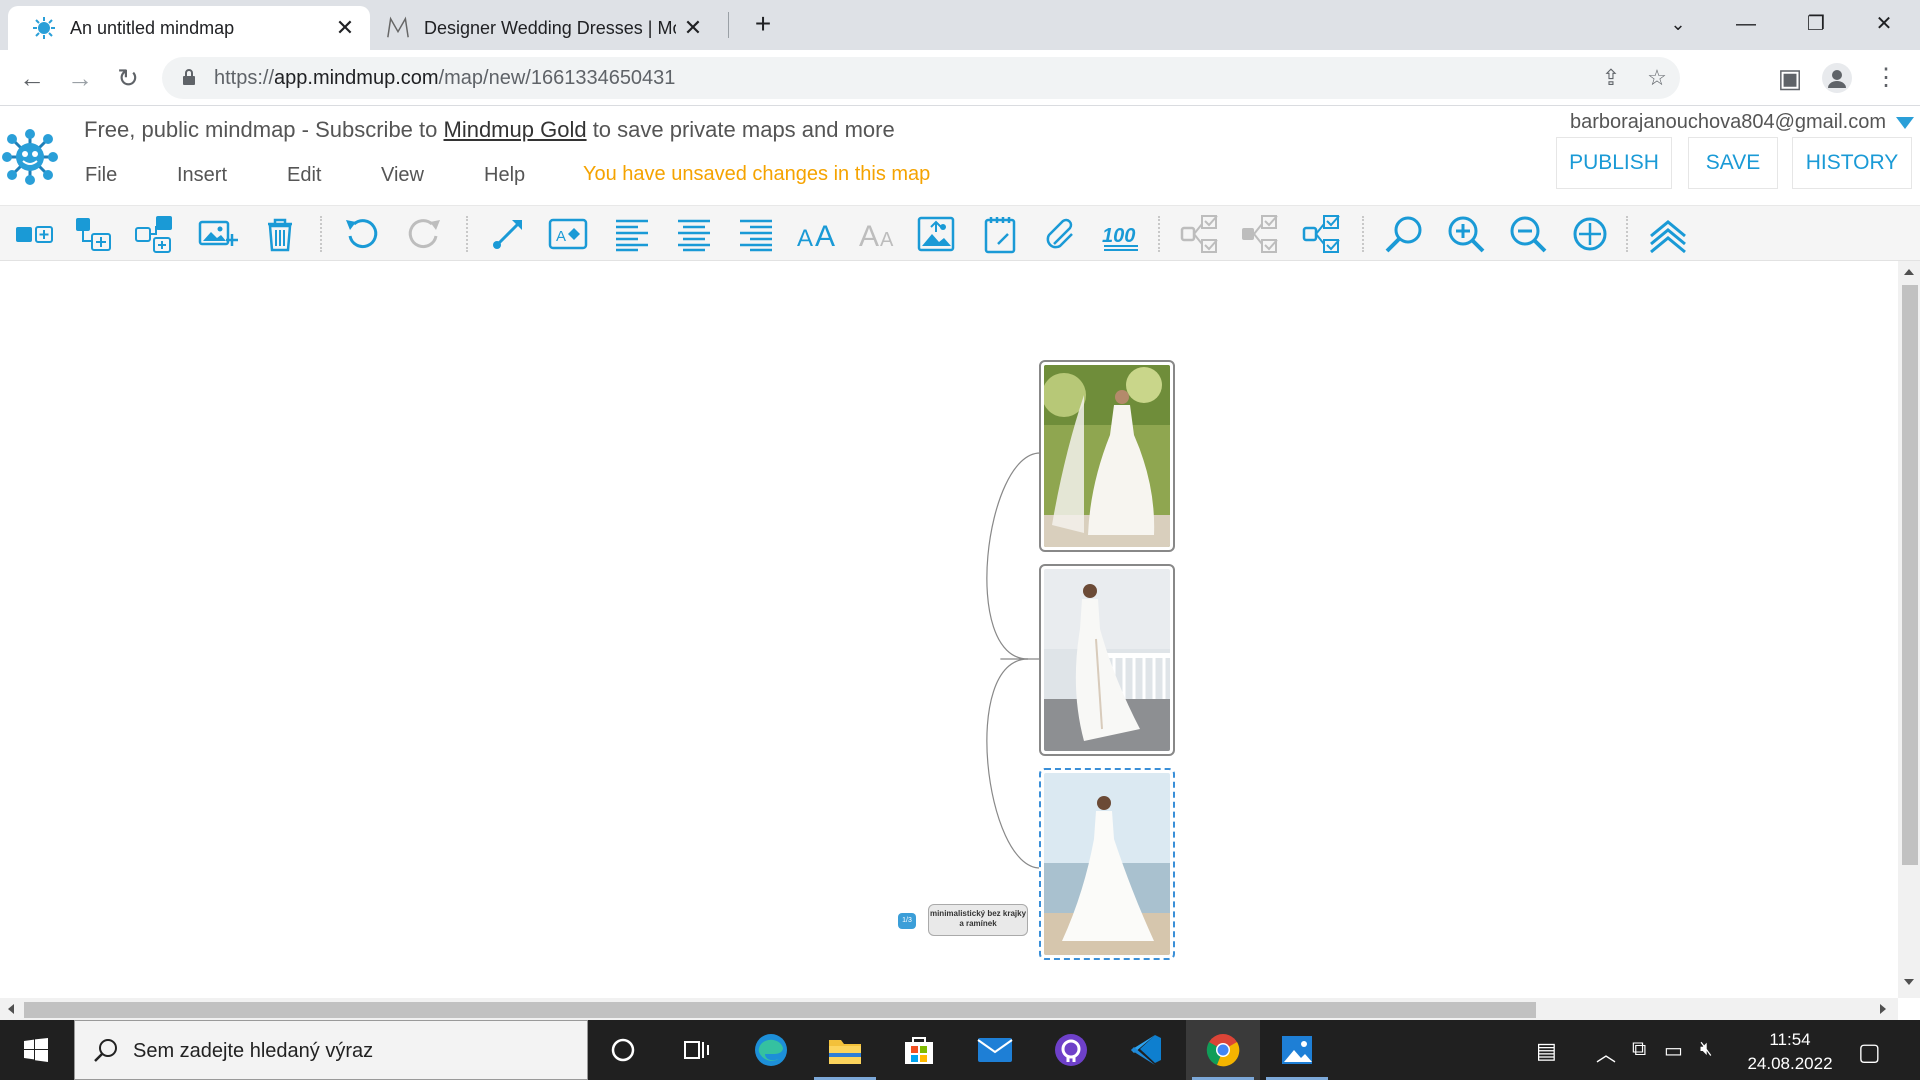 The width and height of the screenshot is (1920, 1080). Describe the element at coordinates (128, 78) in the screenshot. I see `reload-icon: ↻` at that location.